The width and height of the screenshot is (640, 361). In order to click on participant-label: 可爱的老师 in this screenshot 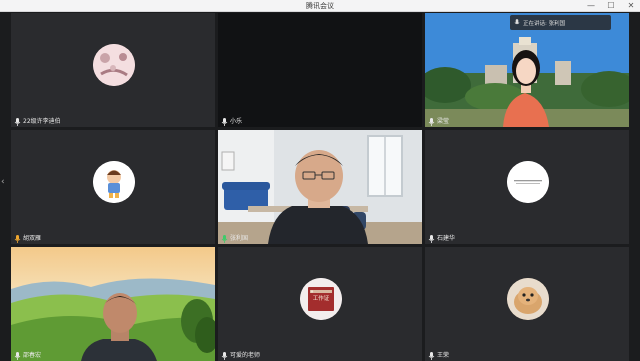, I will do `click(240, 355)`.